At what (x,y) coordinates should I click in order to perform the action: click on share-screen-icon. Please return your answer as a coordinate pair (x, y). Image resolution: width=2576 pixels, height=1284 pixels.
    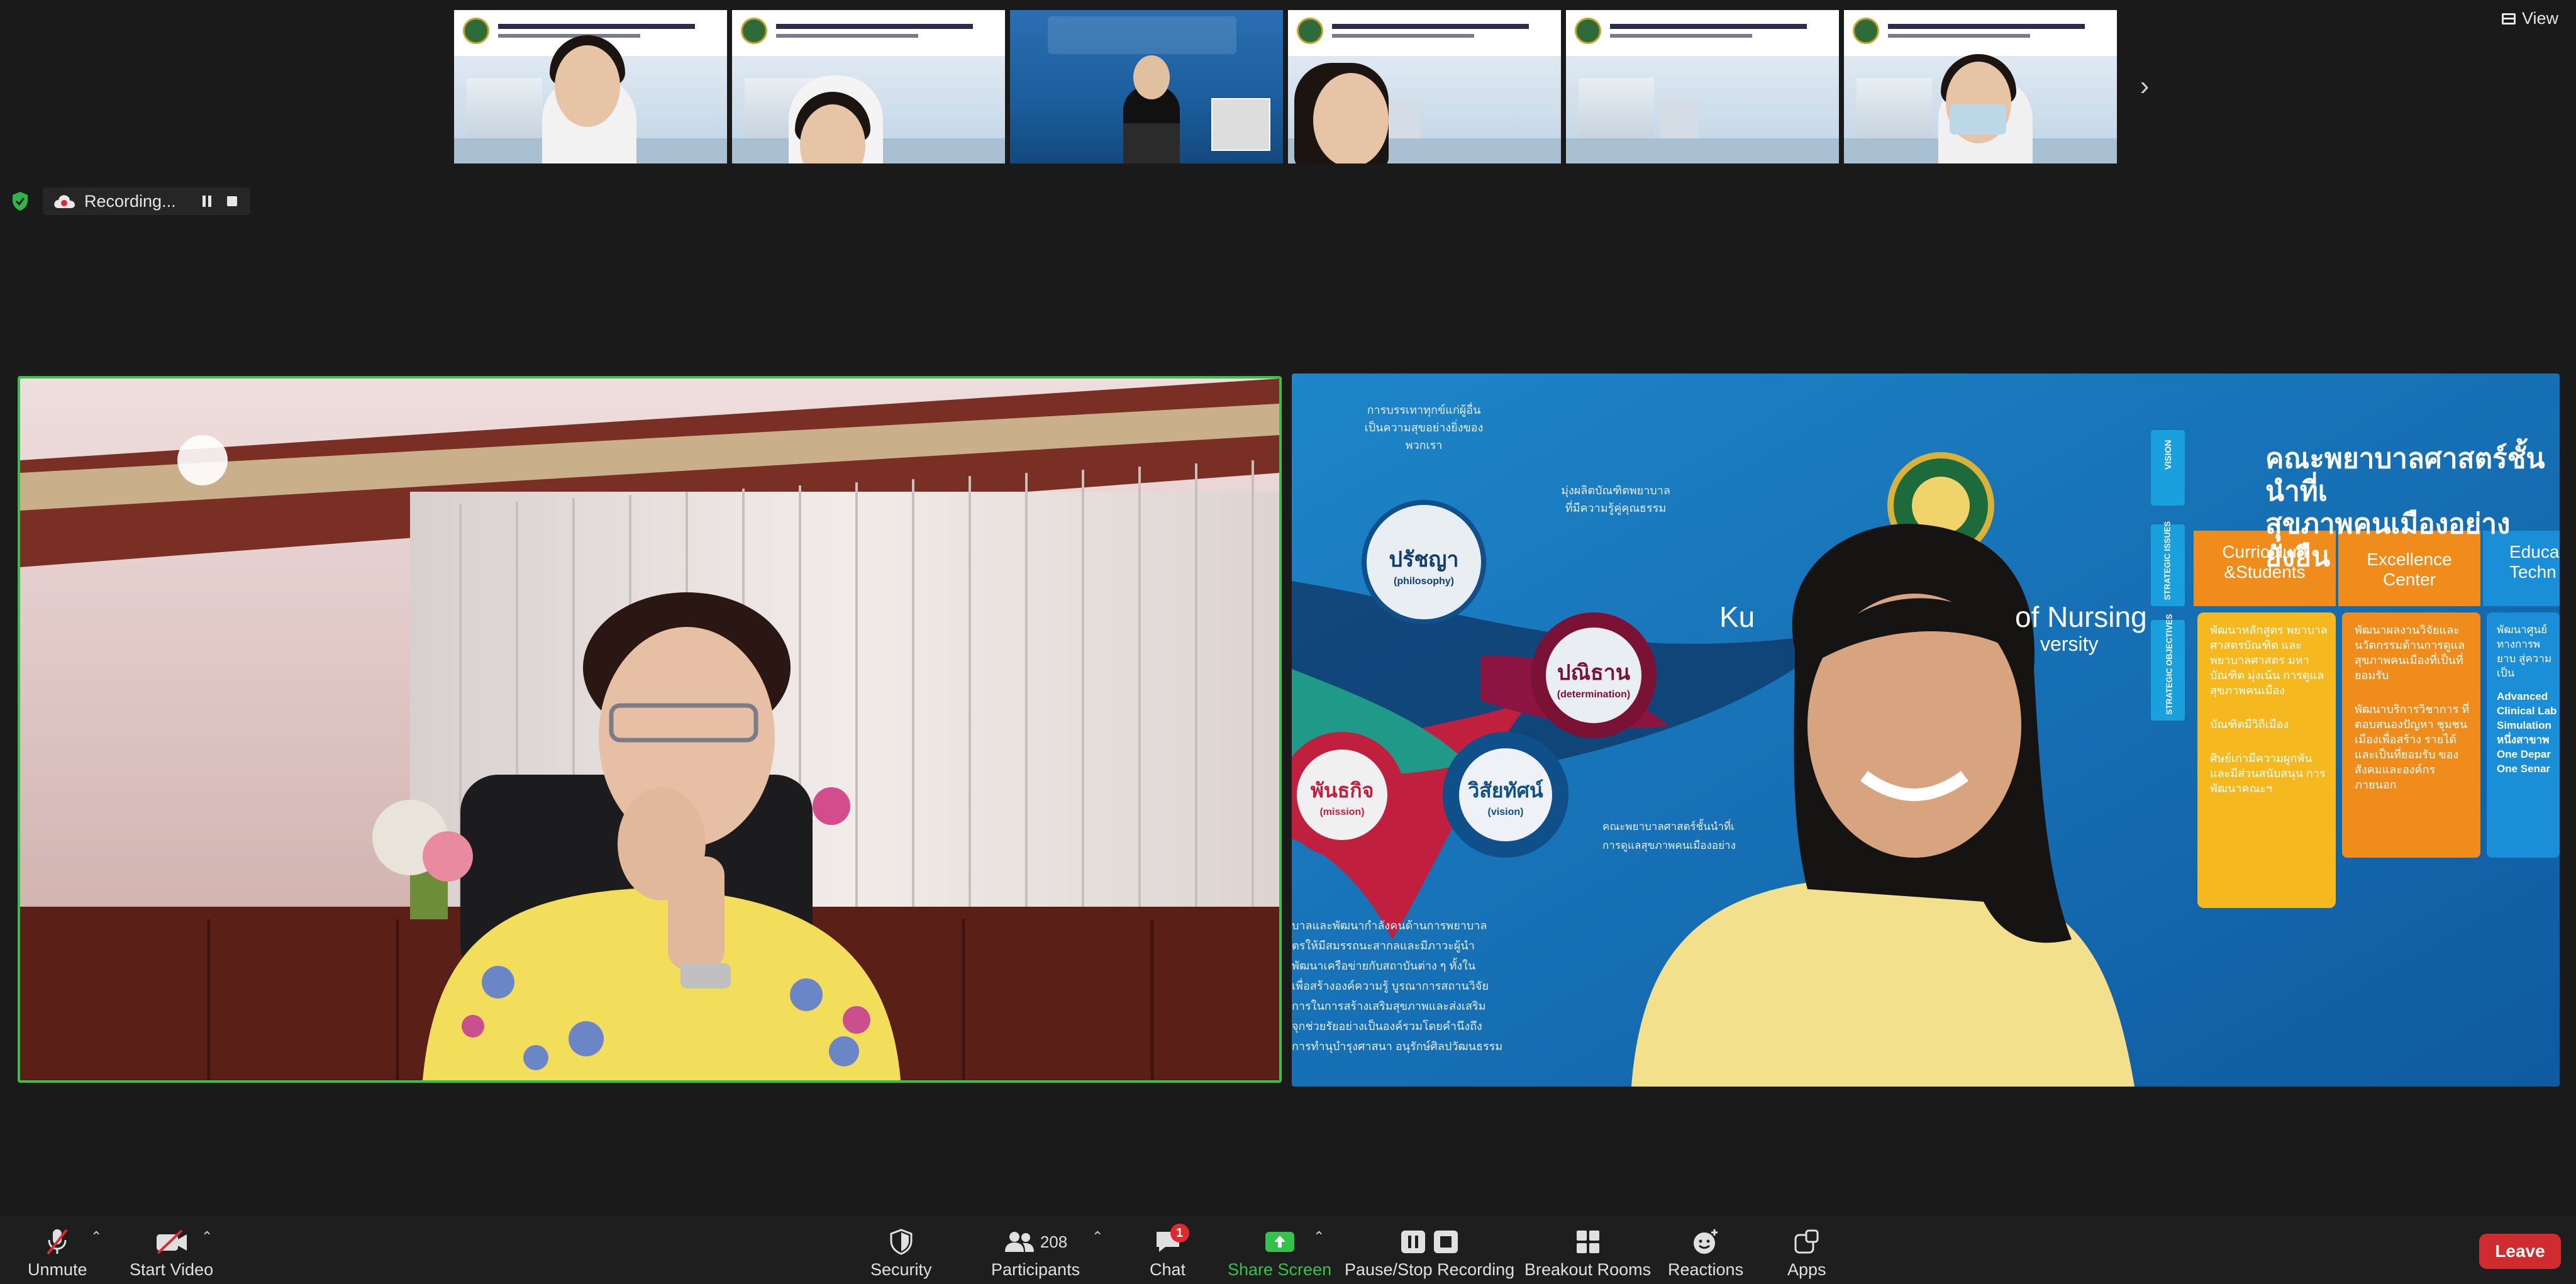
    Looking at the image, I should click on (1280, 1241).